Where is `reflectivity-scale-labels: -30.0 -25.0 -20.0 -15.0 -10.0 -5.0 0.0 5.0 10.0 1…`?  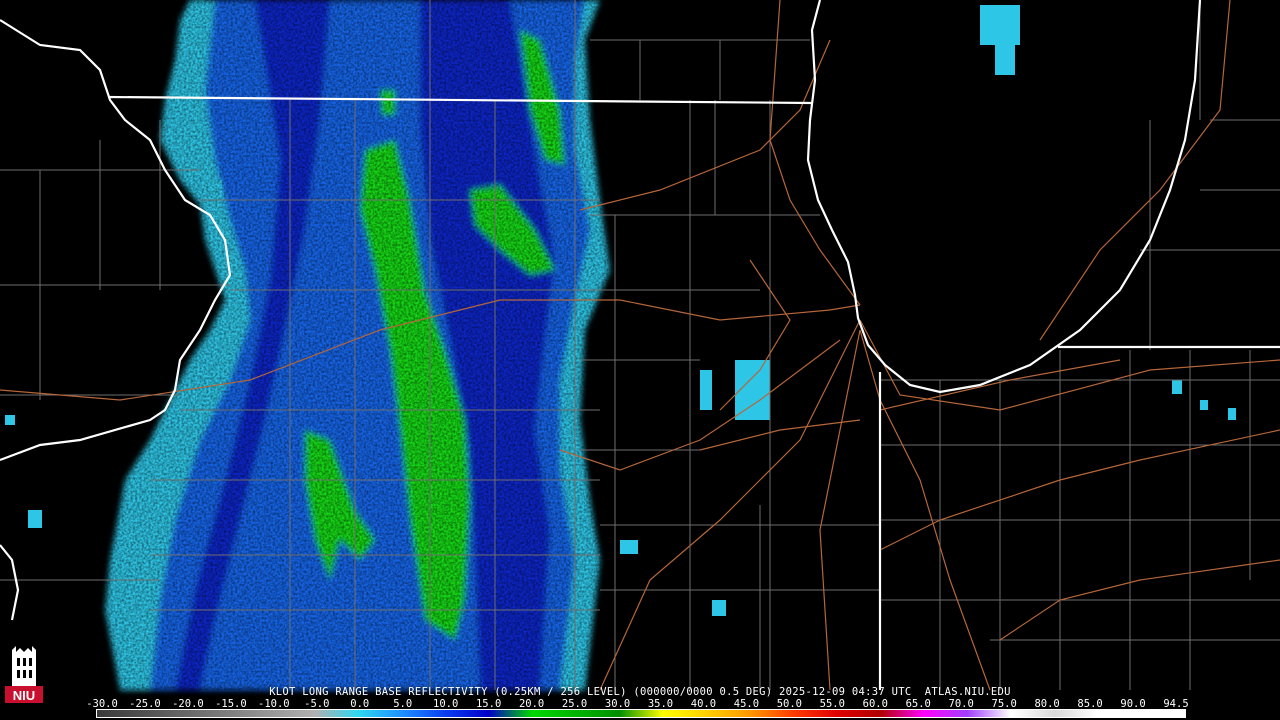 reflectivity-scale-labels: -30.0 -25.0 -20.0 -15.0 -10.0 -5.0 0.0 5.0 10.0 1… is located at coordinates (643, 704).